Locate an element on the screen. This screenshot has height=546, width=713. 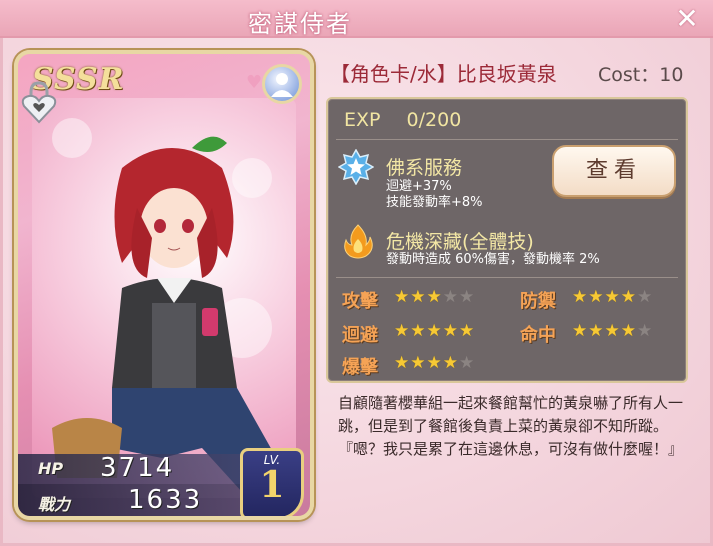
attr-defense-label: 防禦 is located at coordinates (538, 301).